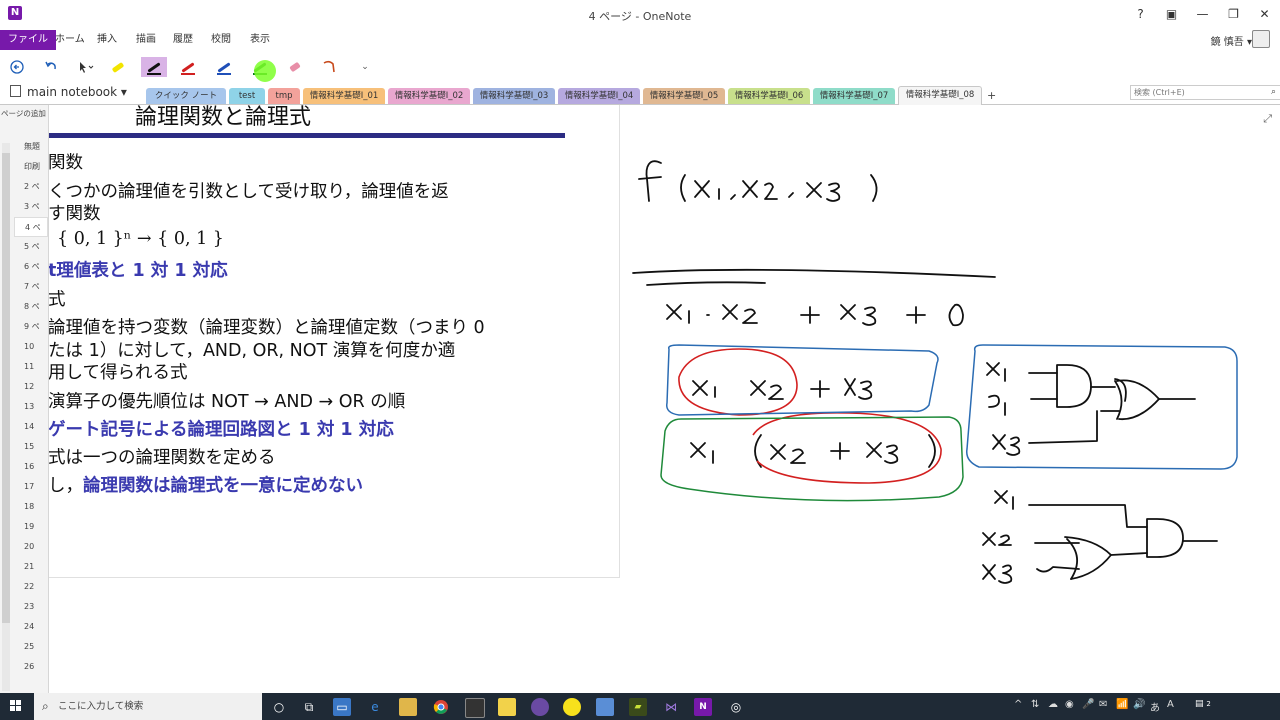 The image size is (1280, 720). Describe the element at coordinates (295, 67) in the screenshot. I see `eraser-icon` at that location.